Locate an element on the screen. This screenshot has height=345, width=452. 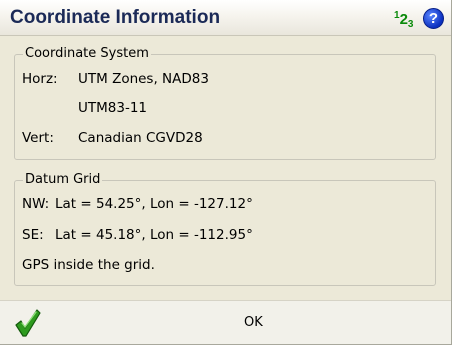
horz-row: Horz: UTM Zones, NAD83 is located at coordinates (115, 79).